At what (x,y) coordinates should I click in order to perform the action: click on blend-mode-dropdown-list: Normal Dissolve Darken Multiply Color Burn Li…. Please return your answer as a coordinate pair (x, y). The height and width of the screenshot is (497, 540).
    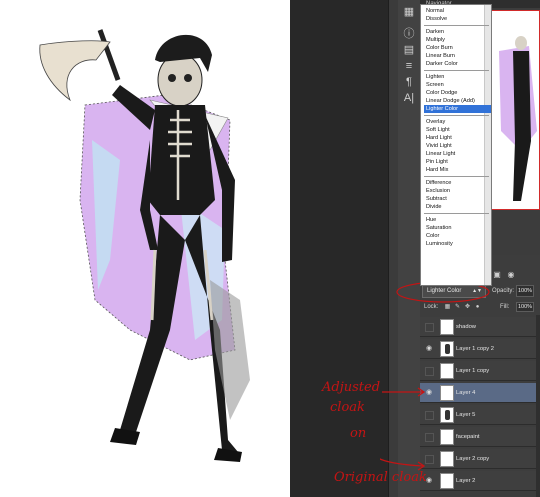
    Looking at the image, I should click on (456, 145).